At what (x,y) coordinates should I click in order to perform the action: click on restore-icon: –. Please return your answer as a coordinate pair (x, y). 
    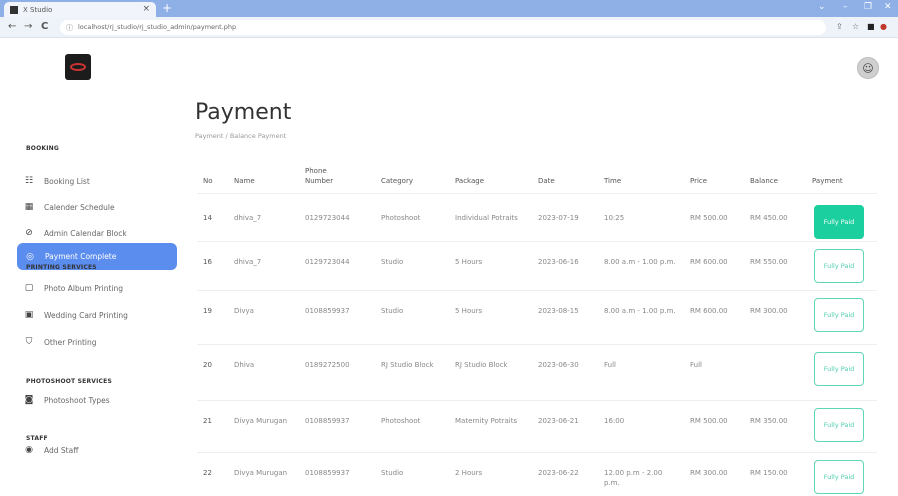
    Looking at the image, I should click on (845, 7).